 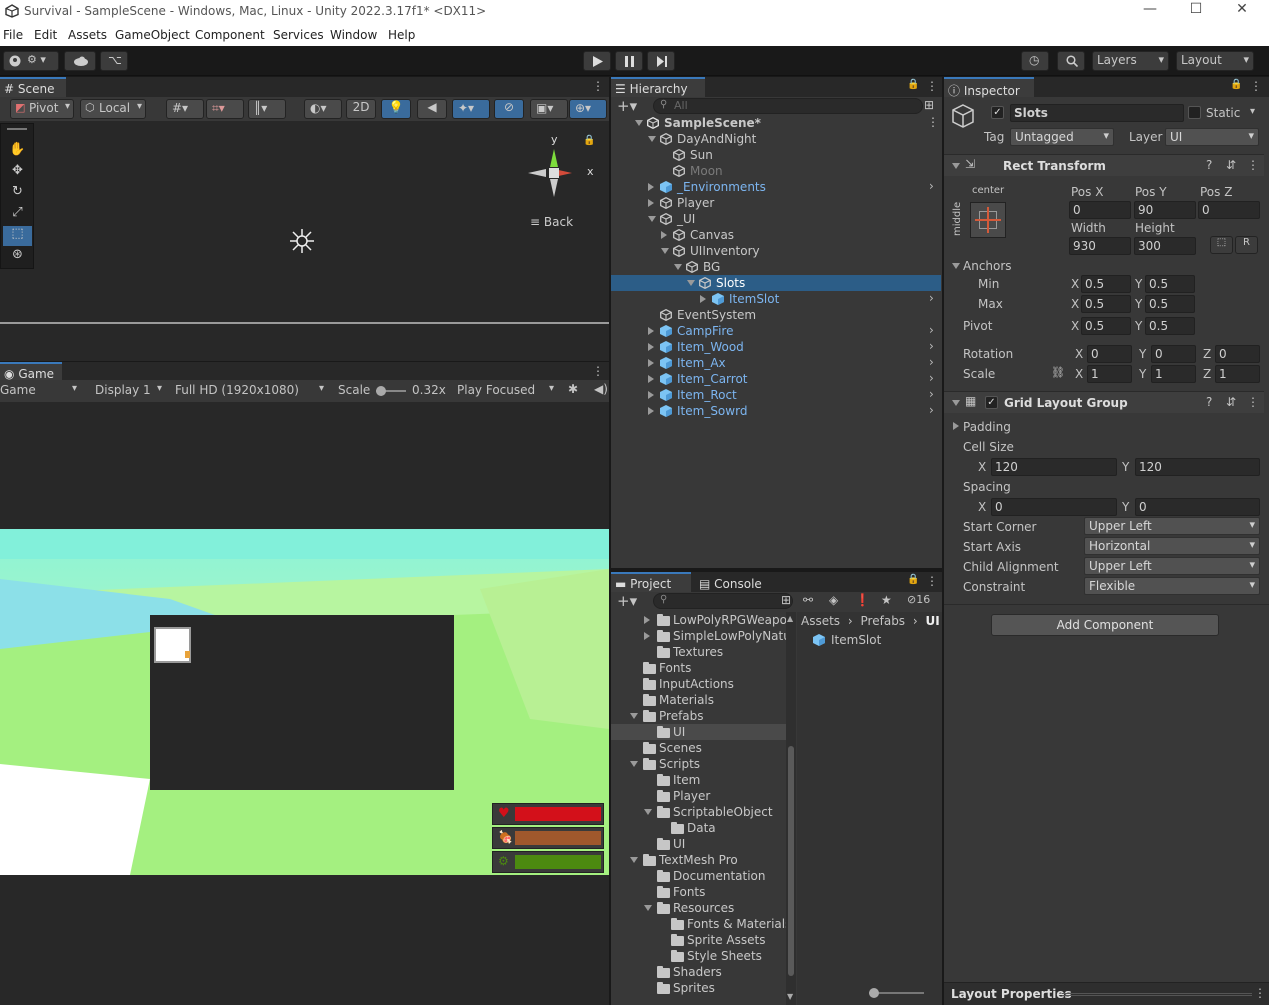 What do you see at coordinates (1172, 546) in the screenshot?
I see `start-axis-dropdown: Horizontal` at bounding box center [1172, 546].